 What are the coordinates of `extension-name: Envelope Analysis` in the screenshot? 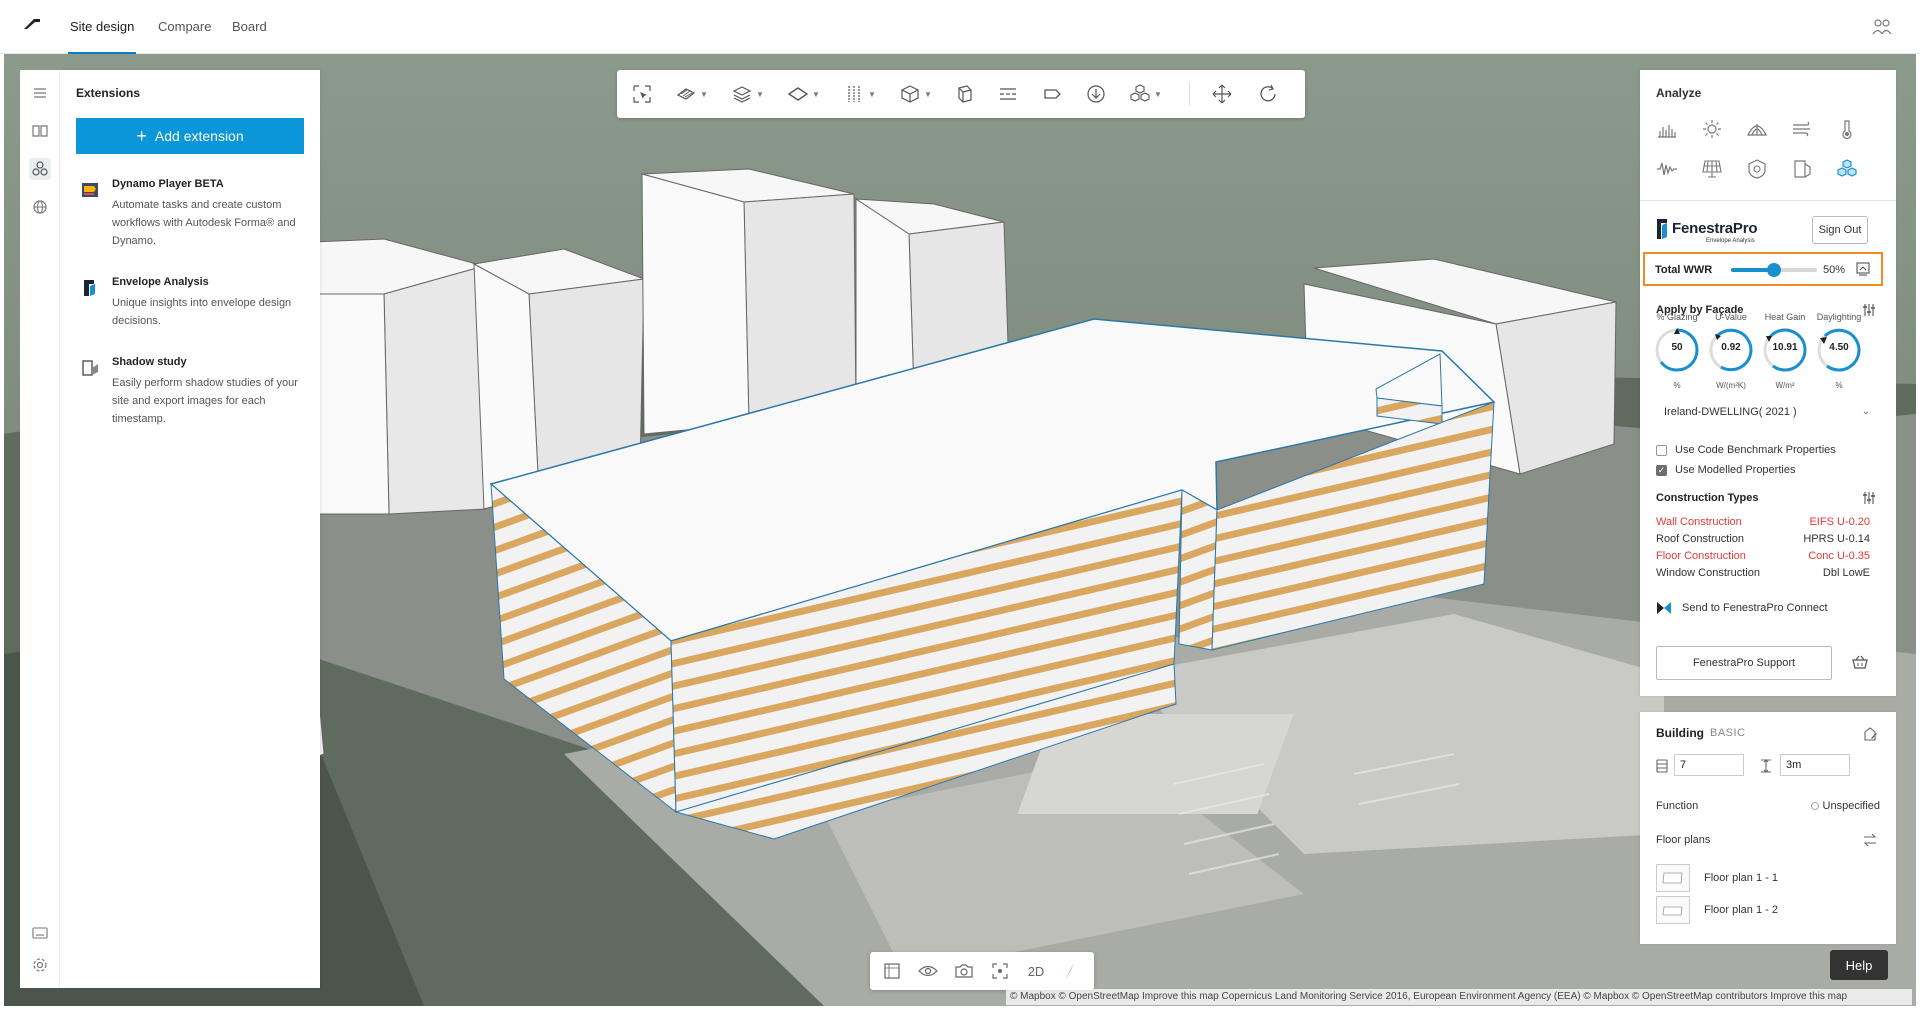 It's located at (160, 282).